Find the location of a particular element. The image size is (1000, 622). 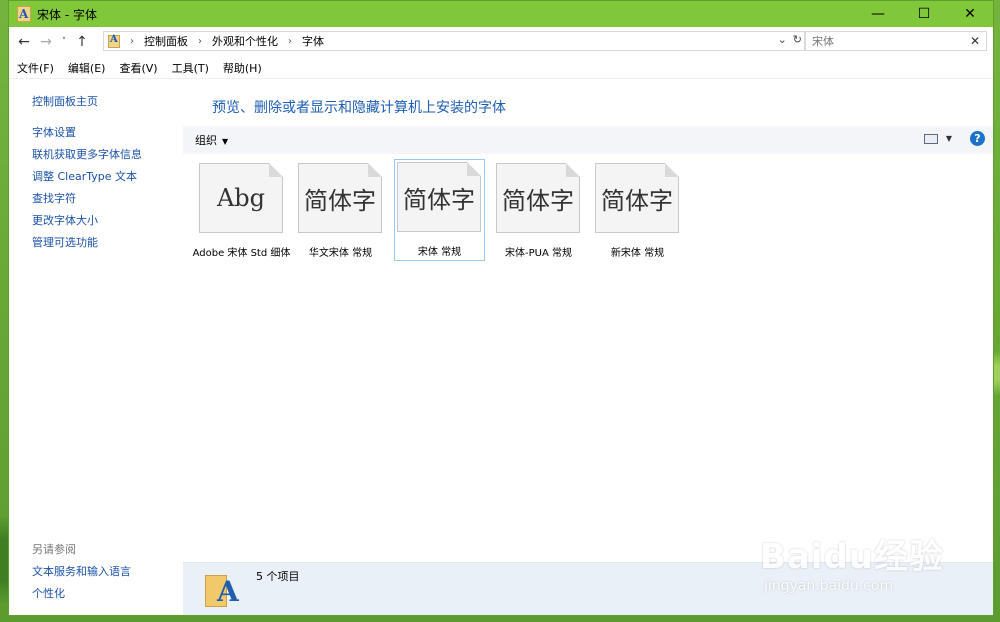

font-item-simsun-pua: 简体字 宋体-PUA 常规 is located at coordinates (539, 212).